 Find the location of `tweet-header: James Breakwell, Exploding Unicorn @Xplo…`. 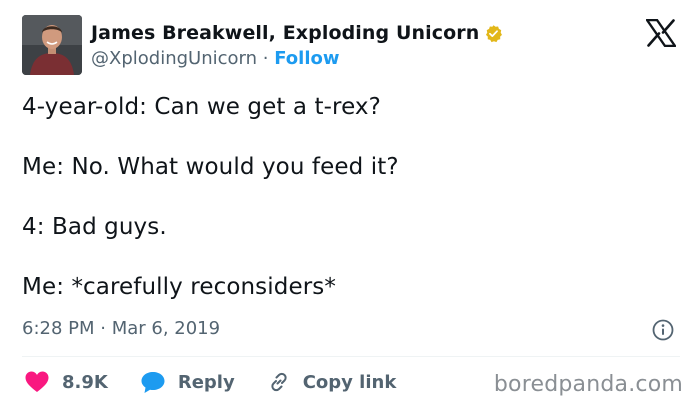

tweet-header: James Breakwell, Exploding Unicorn @Xplo… is located at coordinates (262, 45).